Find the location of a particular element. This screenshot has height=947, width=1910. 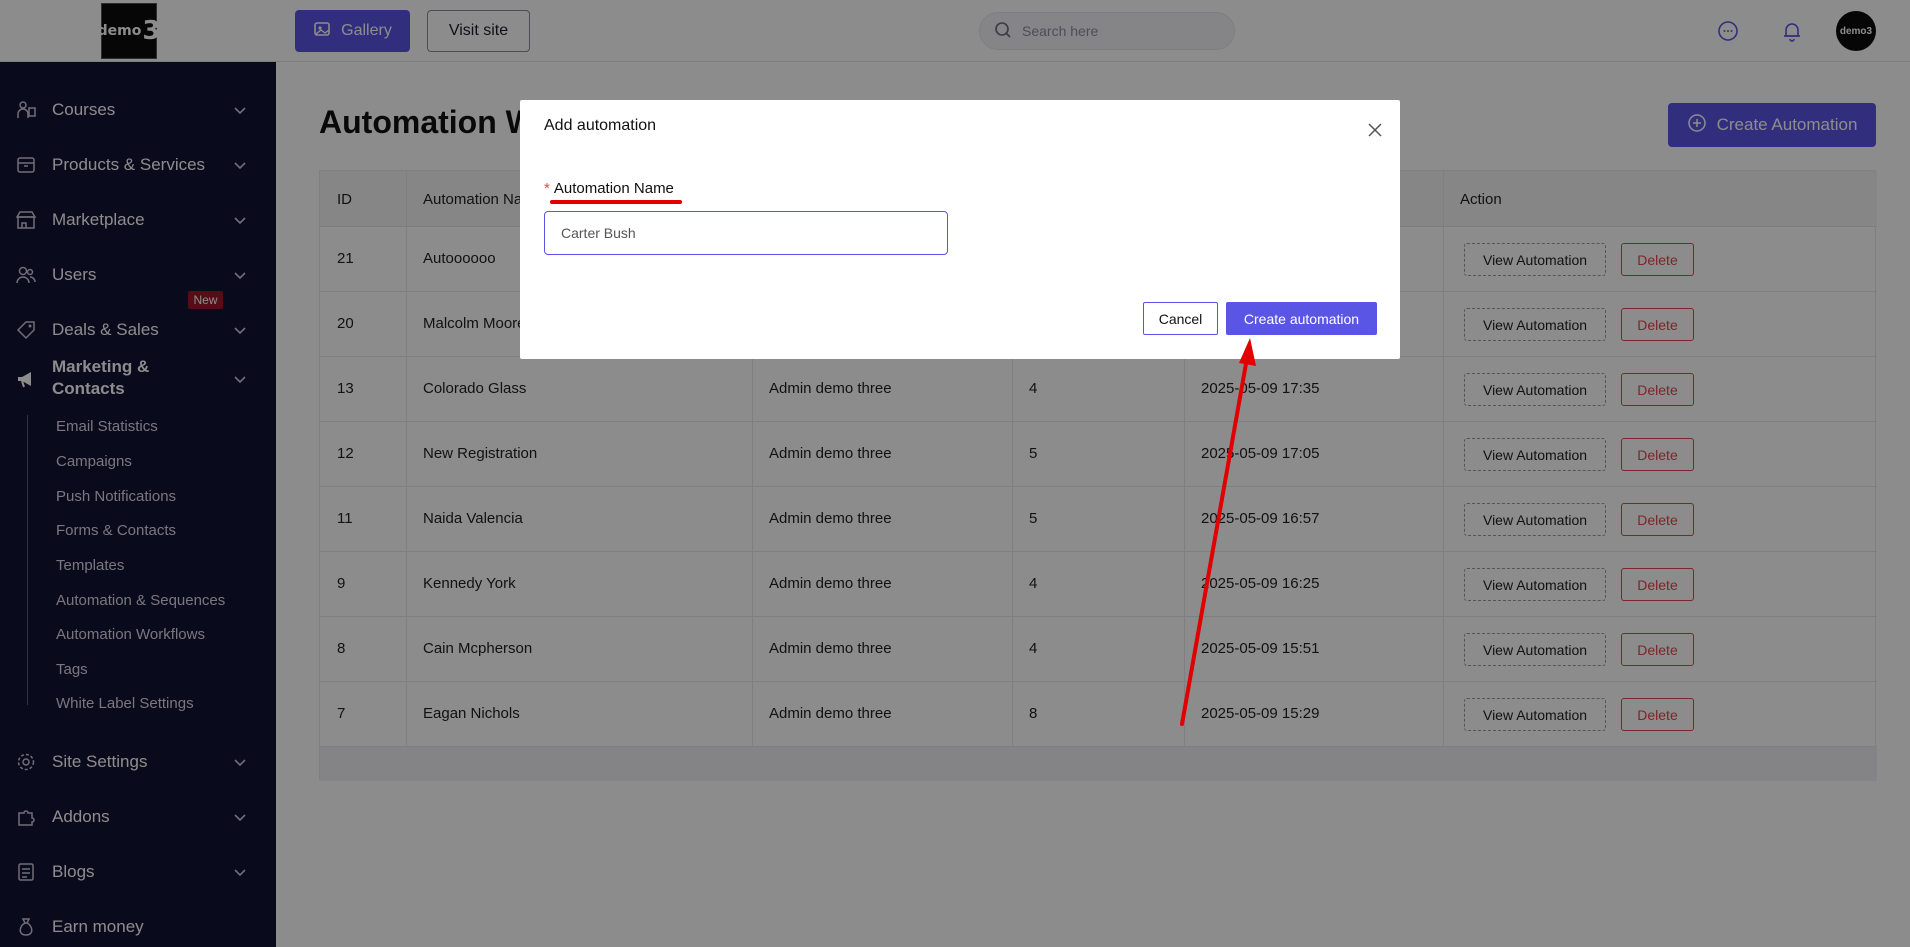

required-marker: * is located at coordinates (547, 188).